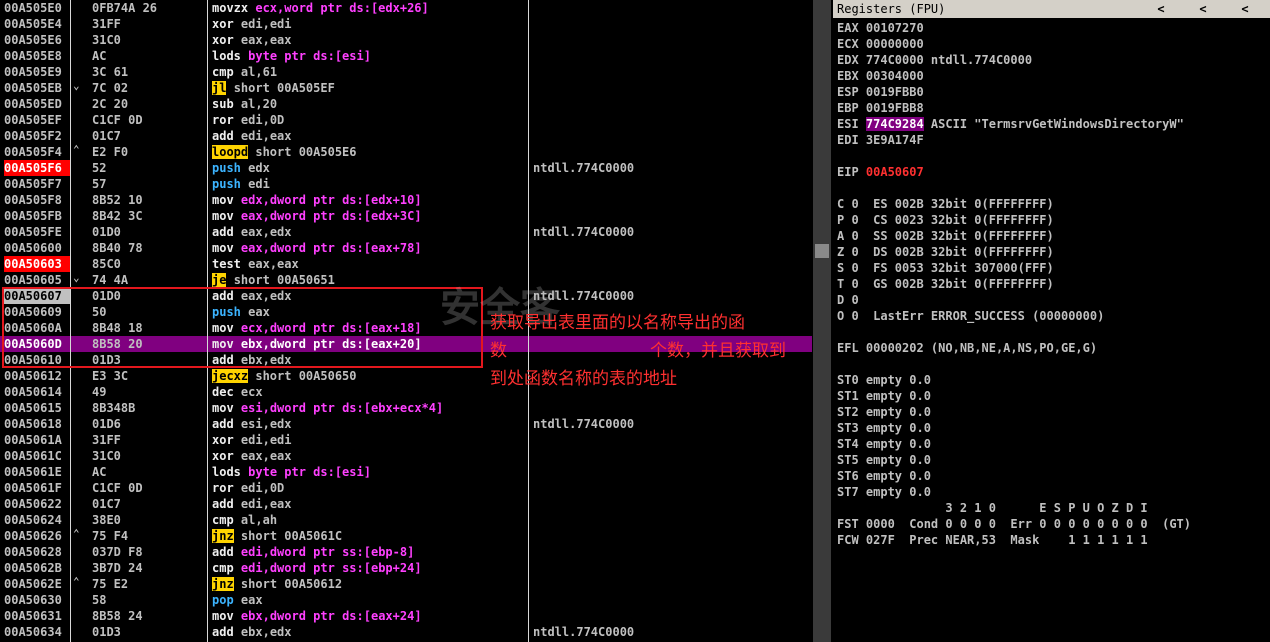 Image resolution: width=1270 pixels, height=642 pixels. I want to click on address: 00A50614, so click(33, 392).